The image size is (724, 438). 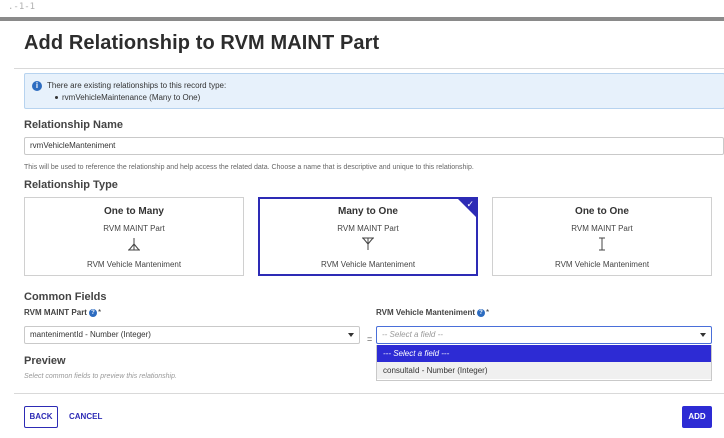 What do you see at coordinates (85, 417) in the screenshot?
I see `cancel-button: CANCEL` at bounding box center [85, 417].